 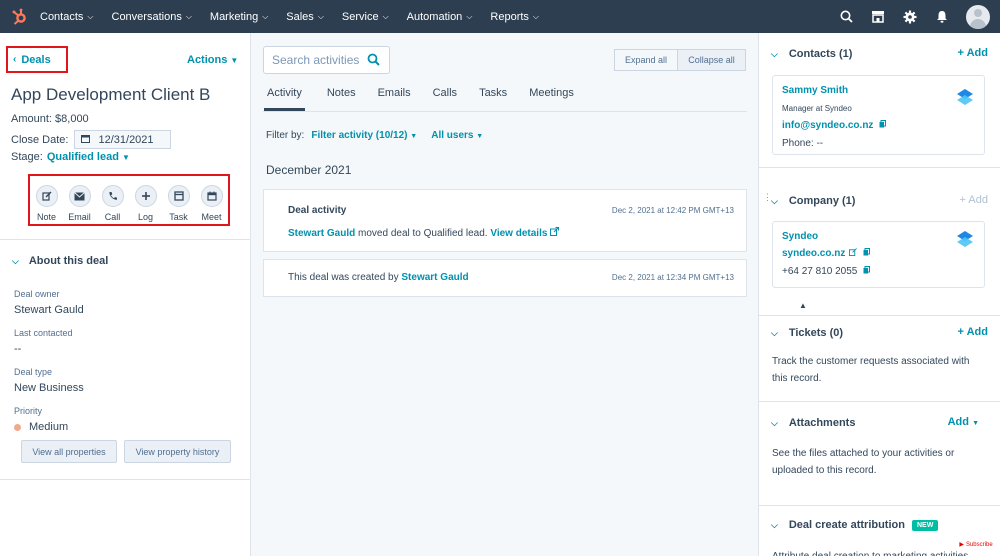 I want to click on log-action: Log, so click(x=146, y=204).